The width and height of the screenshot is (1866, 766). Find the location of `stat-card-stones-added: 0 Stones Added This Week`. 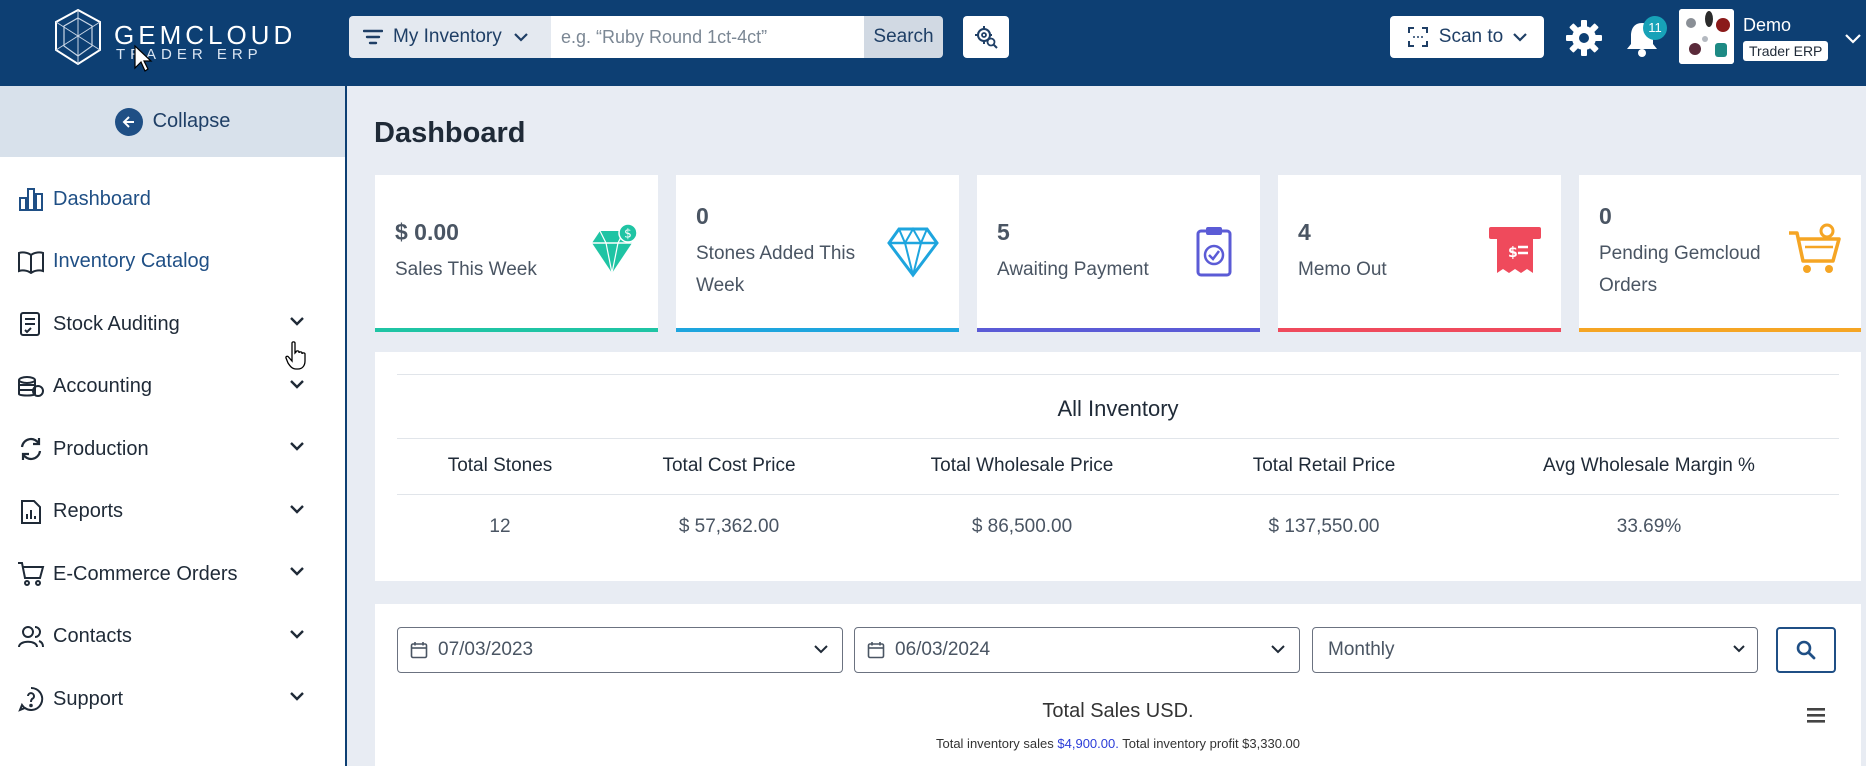

stat-card-stones-added: 0 Stones Added This Week is located at coordinates (817, 253).